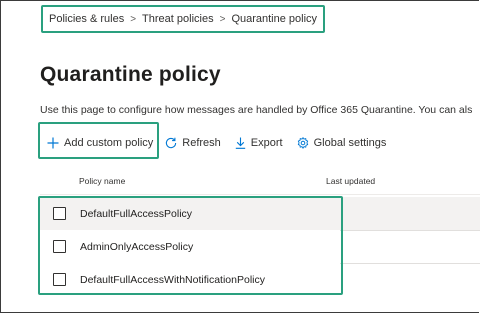 Image resolution: width=480 pixels, height=313 pixels. Describe the element at coordinates (243, 143) in the screenshot. I see `download-icon` at that location.